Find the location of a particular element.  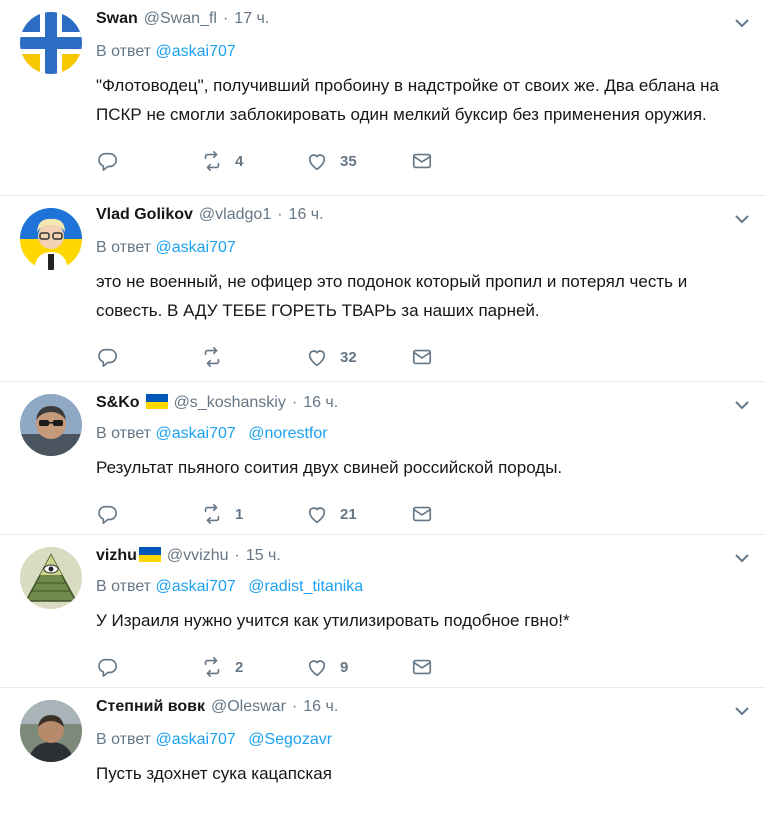

author-name: vizhu is located at coordinates (116, 556).